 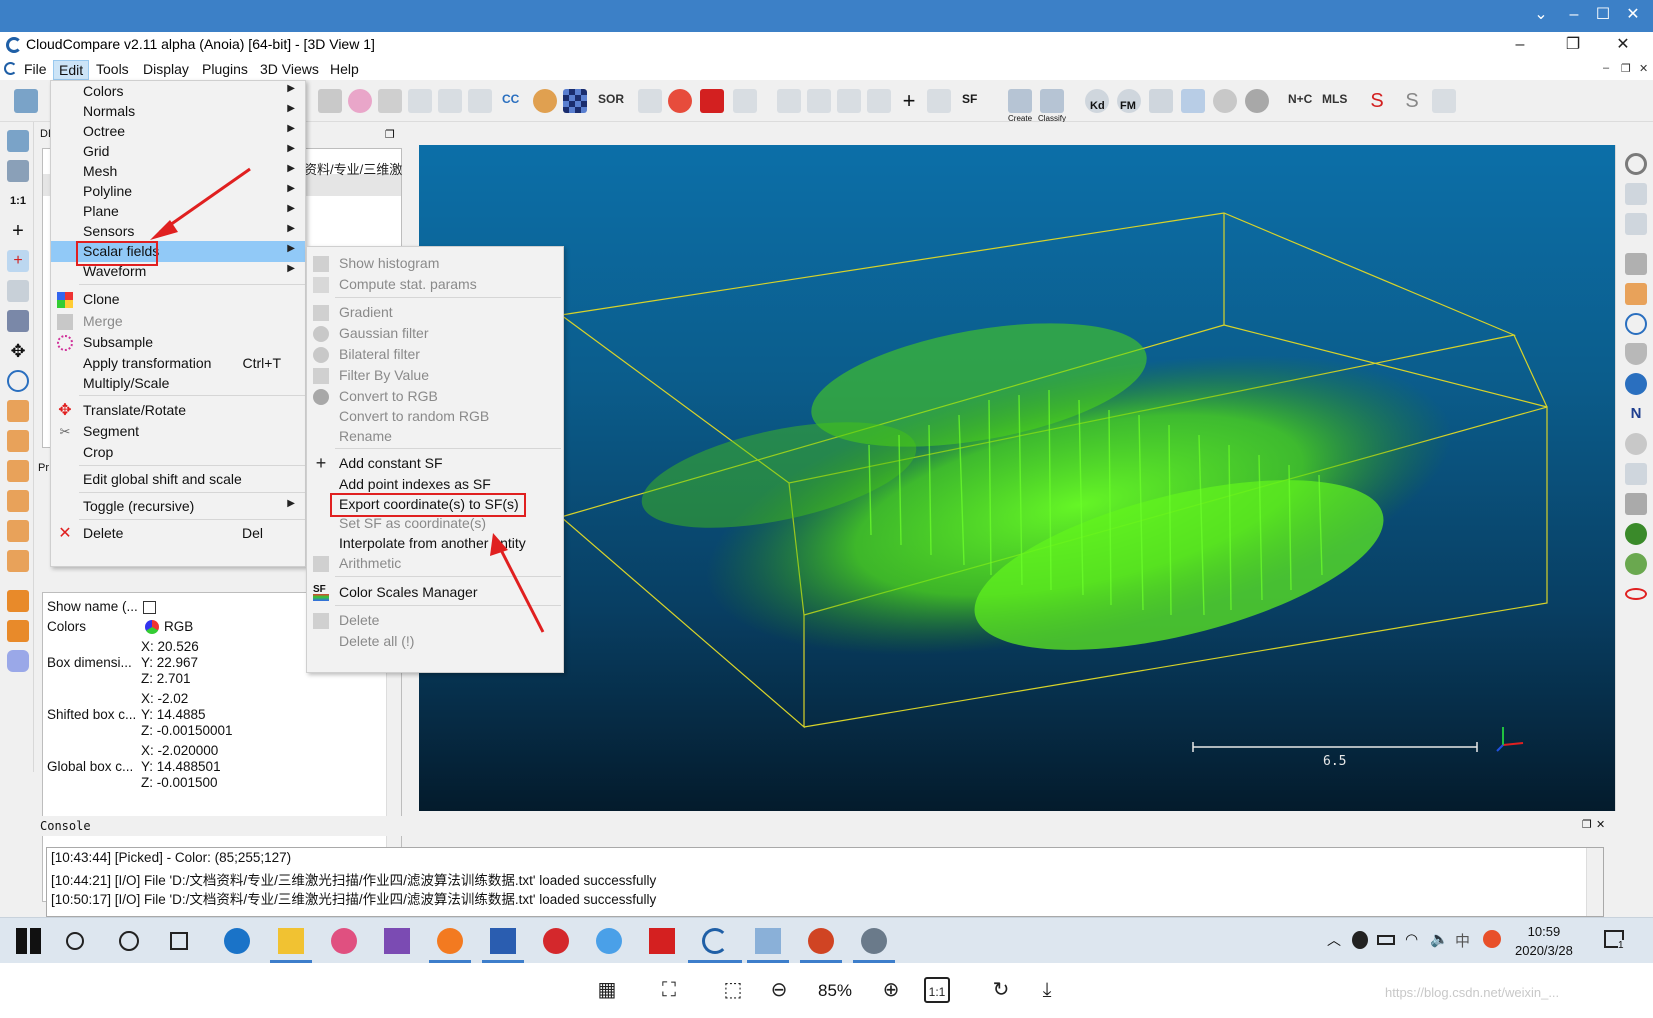 What do you see at coordinates (669, 990) in the screenshot?
I see `fit-window-icon: ⛶` at bounding box center [669, 990].